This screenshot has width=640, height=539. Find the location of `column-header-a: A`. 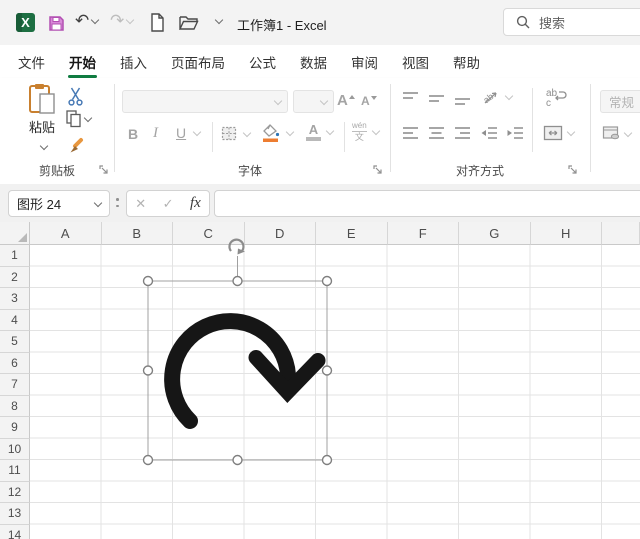

column-header-a: A is located at coordinates (66, 233).